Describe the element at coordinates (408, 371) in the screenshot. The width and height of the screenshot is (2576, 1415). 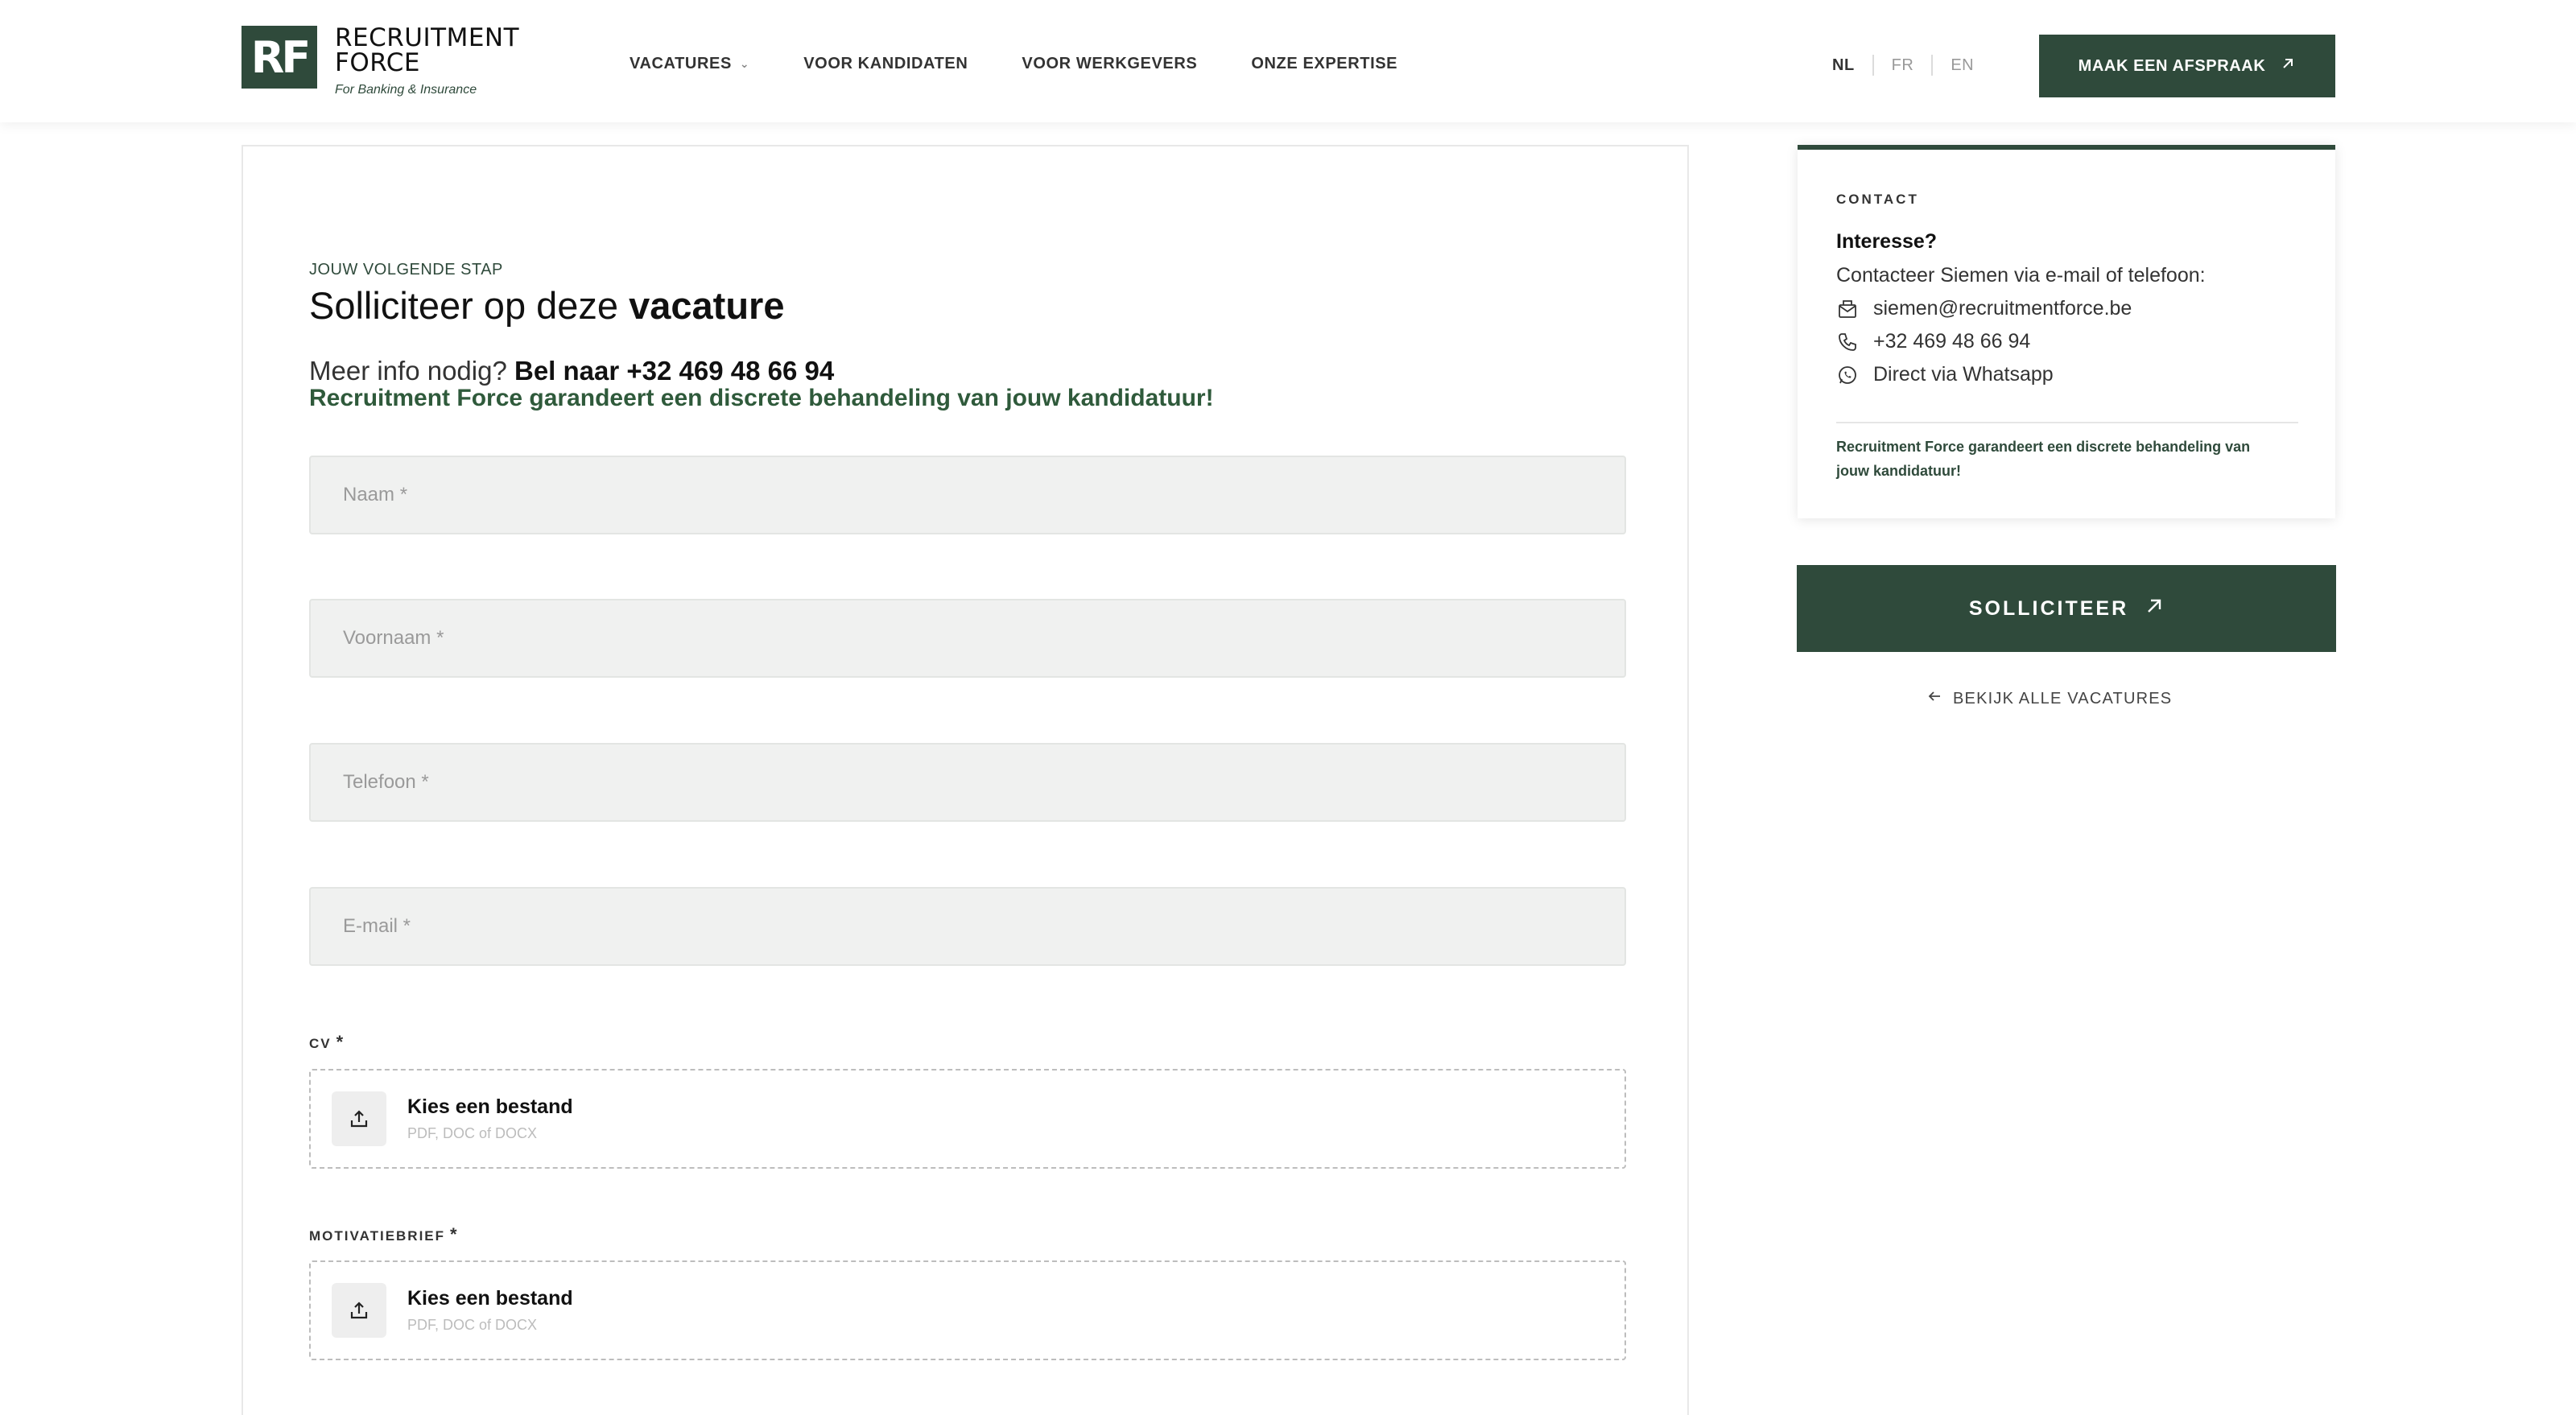
I see `info-prefix: Meer info nodig?` at that location.